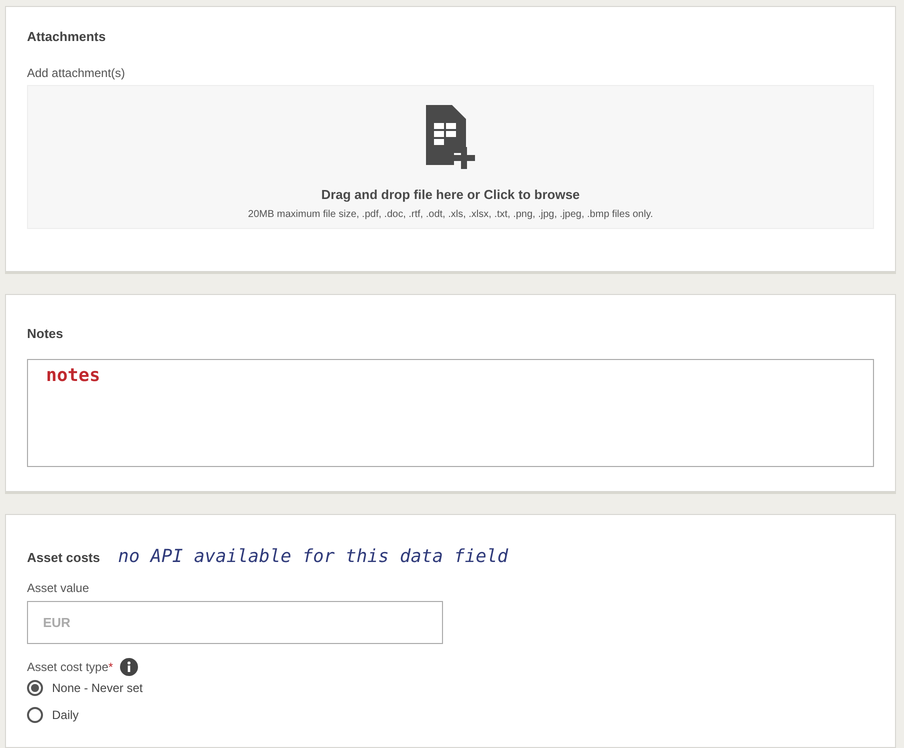 Image resolution: width=904 pixels, height=748 pixels. I want to click on asset-value-field: EUR, so click(235, 622).